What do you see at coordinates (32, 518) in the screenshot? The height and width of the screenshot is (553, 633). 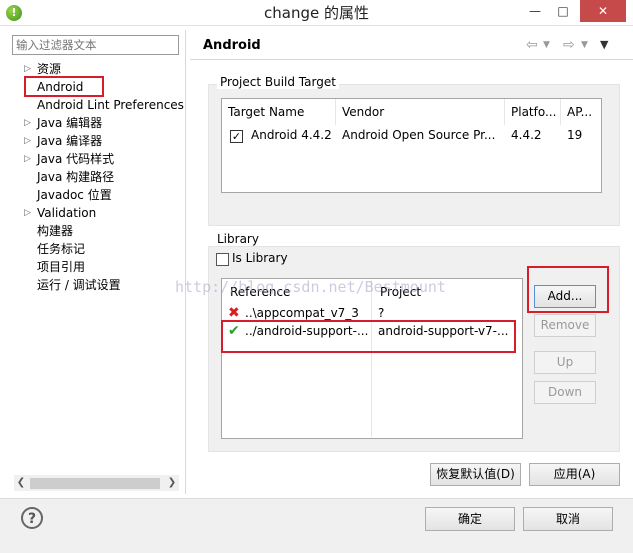 I see `help-icon: ?` at bounding box center [32, 518].